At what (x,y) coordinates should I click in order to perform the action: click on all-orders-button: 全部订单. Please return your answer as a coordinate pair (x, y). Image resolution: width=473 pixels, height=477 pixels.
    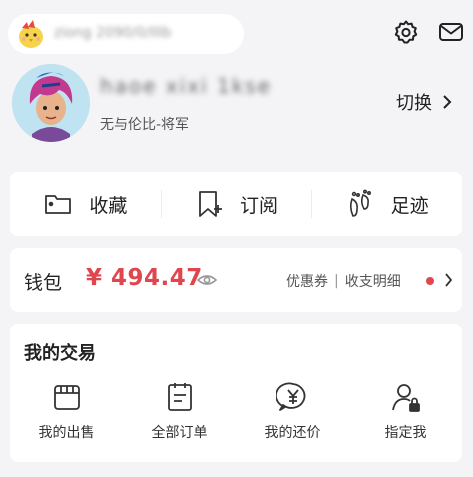
    Looking at the image, I should click on (179, 415).